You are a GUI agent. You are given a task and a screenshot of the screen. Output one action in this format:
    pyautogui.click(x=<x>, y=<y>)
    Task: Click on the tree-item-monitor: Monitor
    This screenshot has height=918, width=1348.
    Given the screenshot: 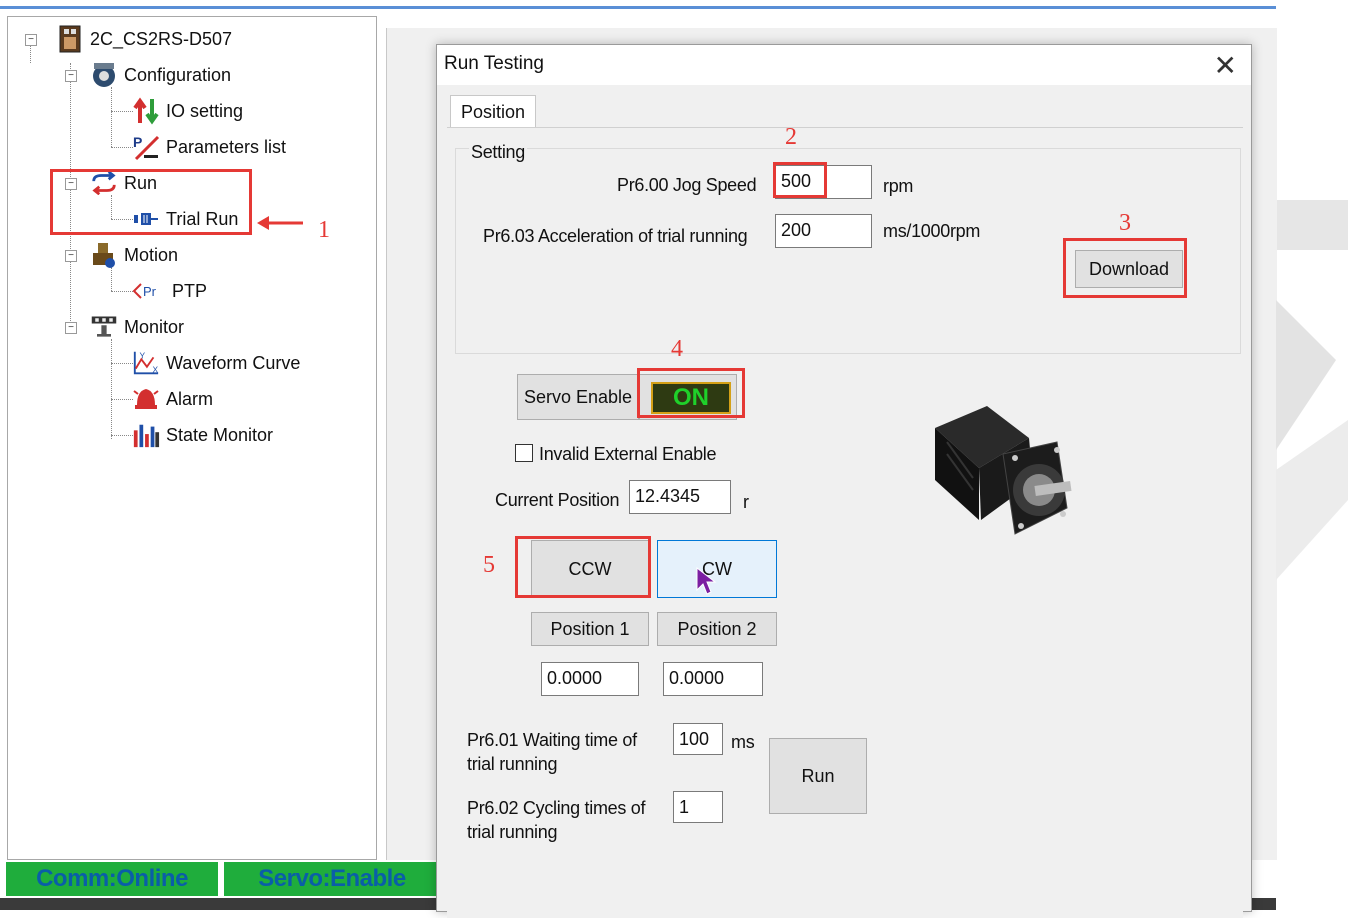 What is the action you would take?
    pyautogui.click(x=137, y=327)
    